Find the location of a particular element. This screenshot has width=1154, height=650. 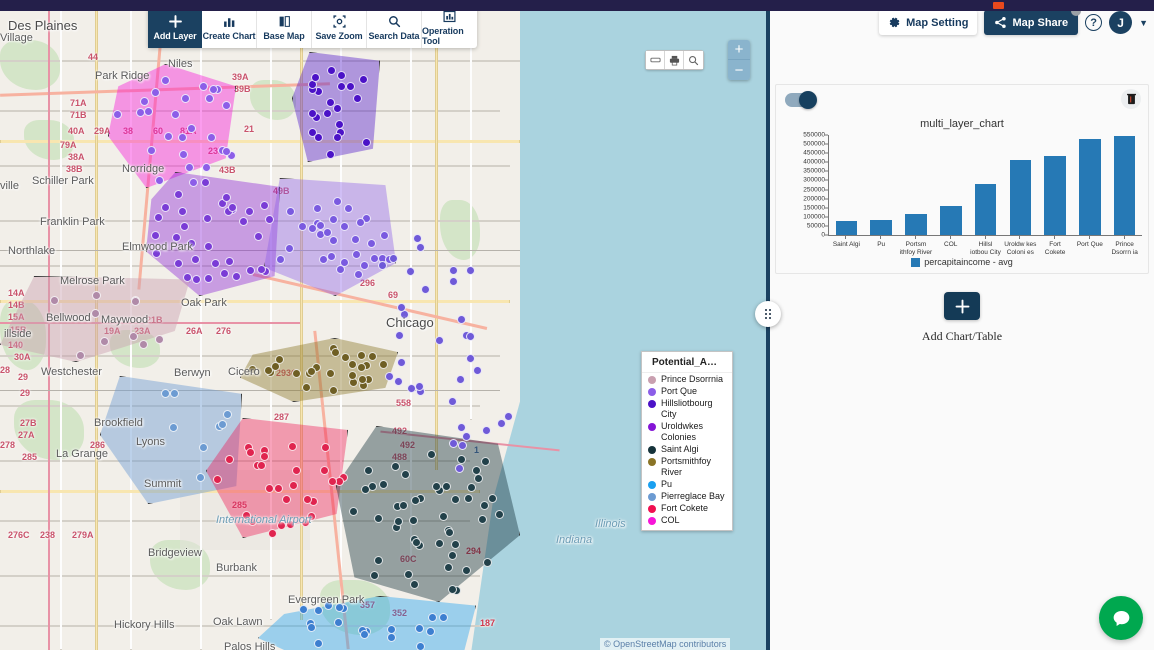

legend-entry-label: Saint Algi is located at coordinates (680, 449).